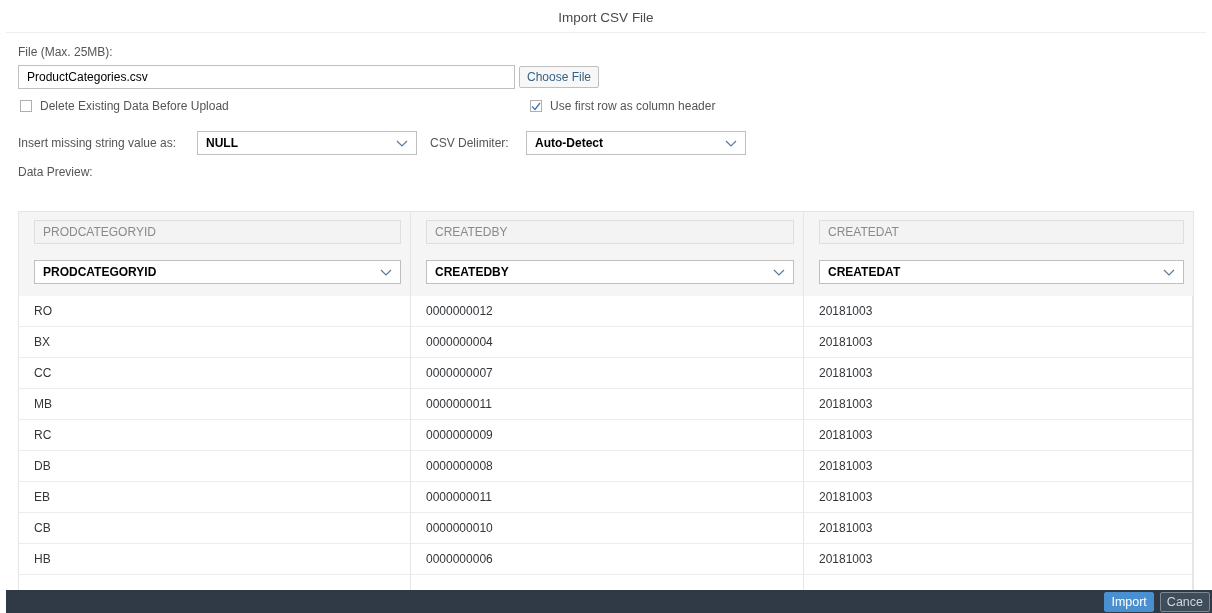  What do you see at coordinates (98, 143) in the screenshot?
I see `missing-value-label: Insert missing string value as:` at bounding box center [98, 143].